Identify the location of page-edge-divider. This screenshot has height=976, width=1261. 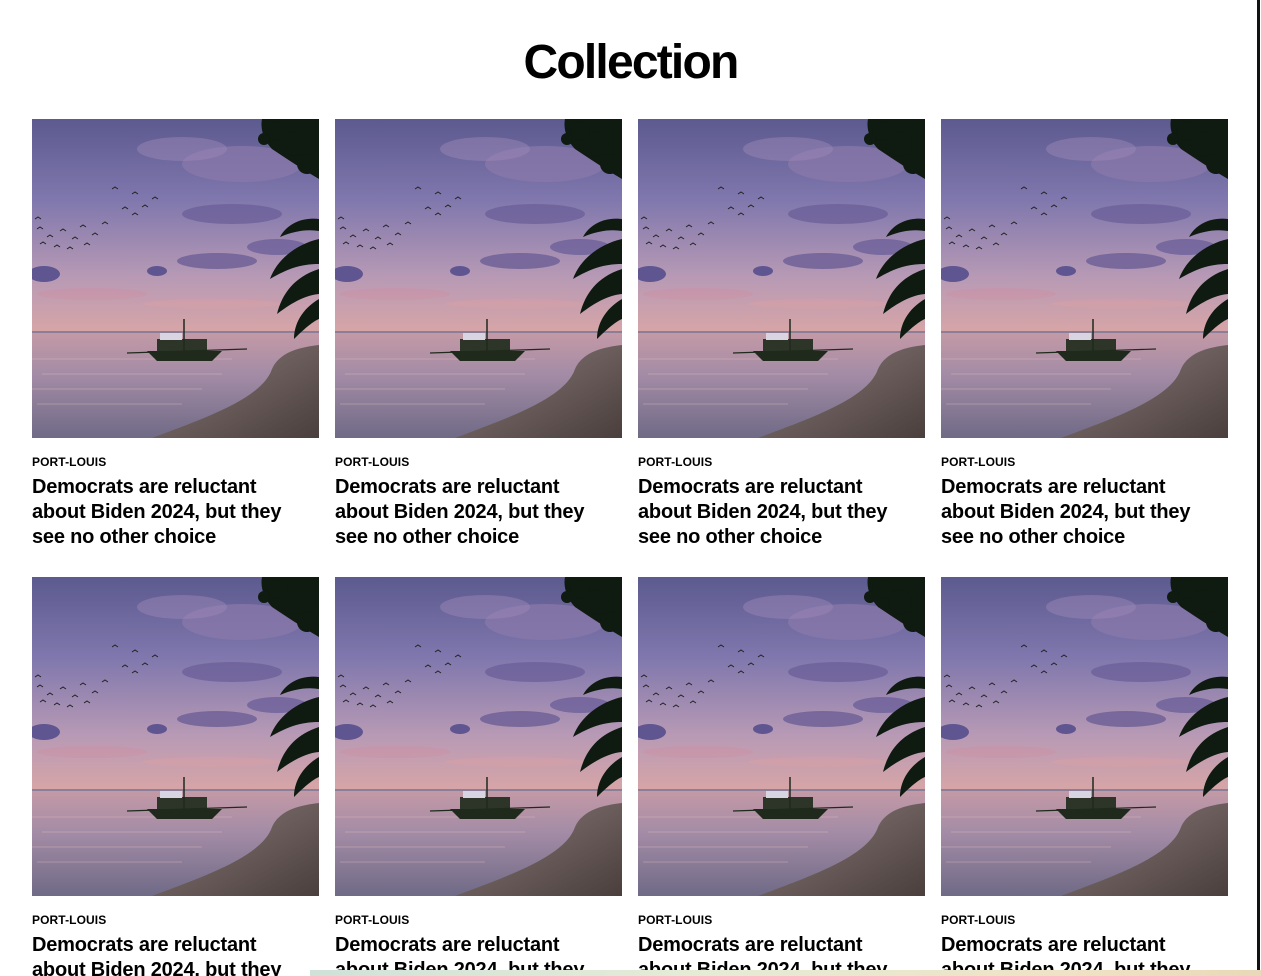
(1258, 488).